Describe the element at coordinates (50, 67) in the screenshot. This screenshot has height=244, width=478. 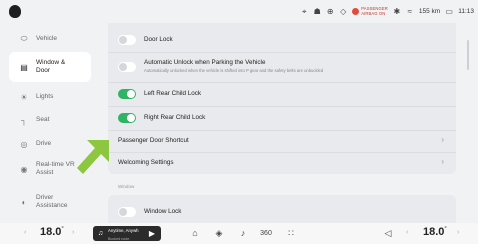
I see `sidebar-item-window-door: ▤ Window & Door` at that location.